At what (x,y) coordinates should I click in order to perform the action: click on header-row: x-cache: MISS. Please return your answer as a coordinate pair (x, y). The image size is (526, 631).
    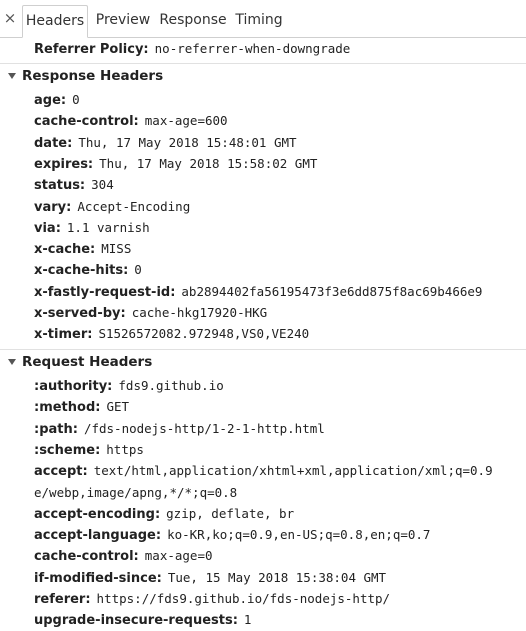
    Looking at the image, I should click on (82, 248).